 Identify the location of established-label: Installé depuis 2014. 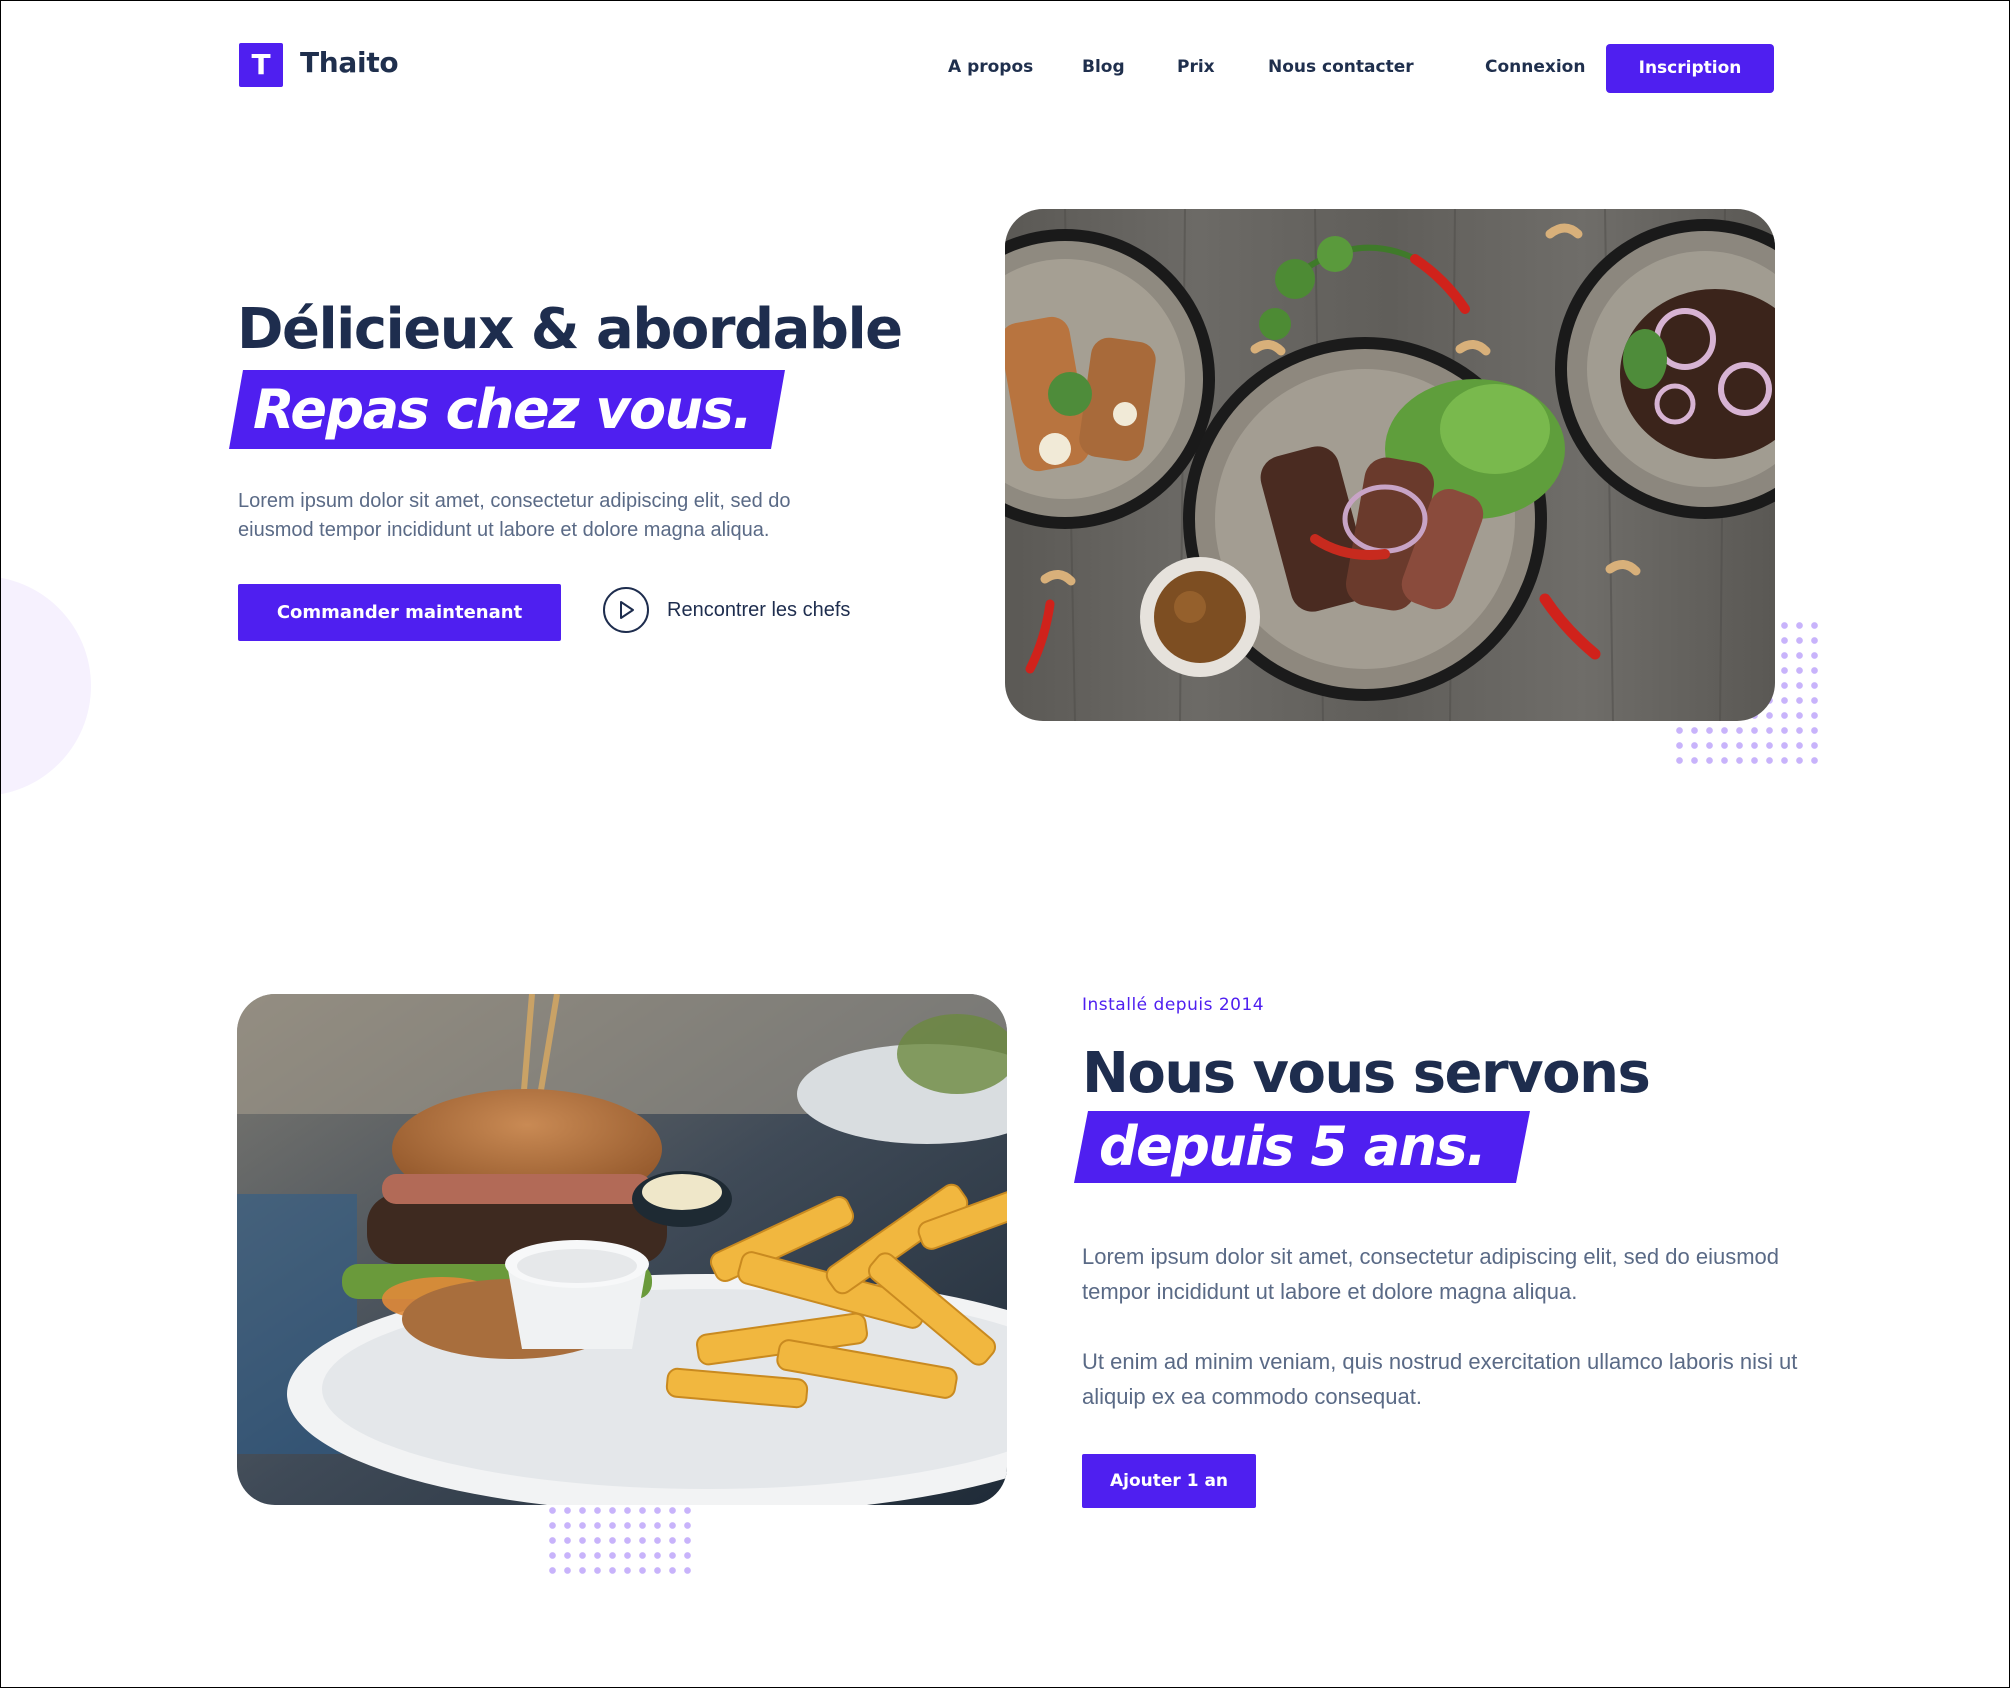
(1173, 1005).